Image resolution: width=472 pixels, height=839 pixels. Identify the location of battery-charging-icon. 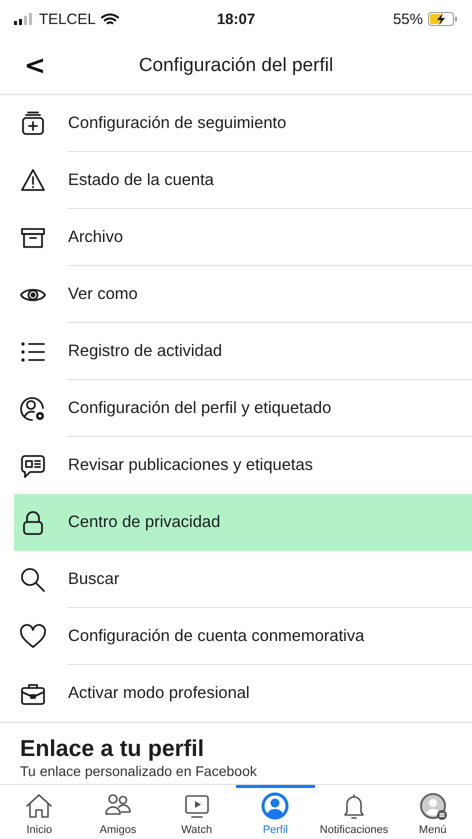
(443, 19).